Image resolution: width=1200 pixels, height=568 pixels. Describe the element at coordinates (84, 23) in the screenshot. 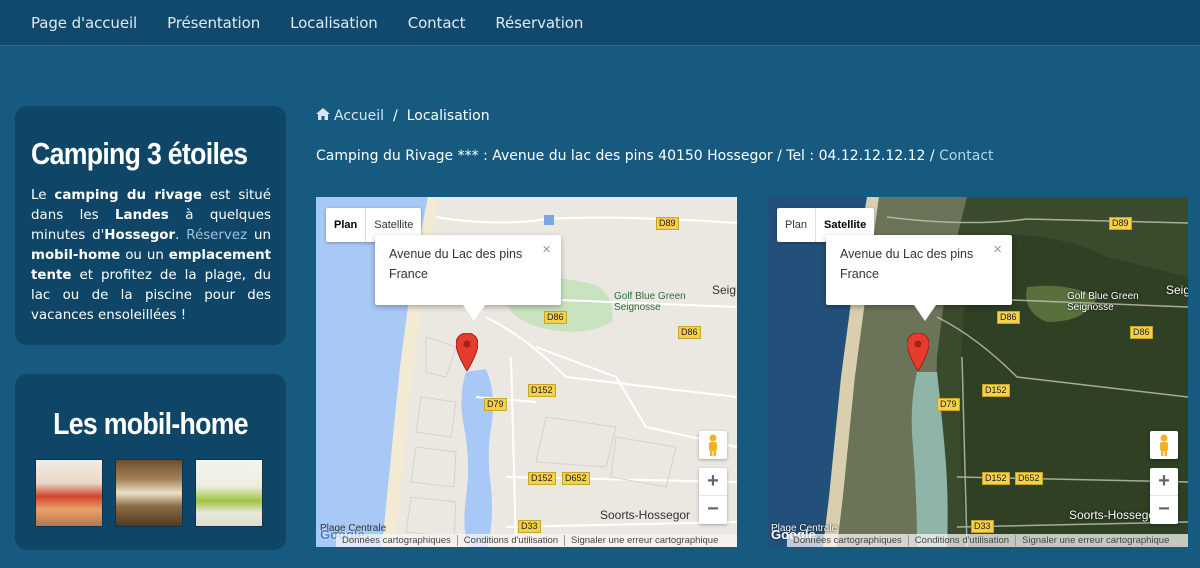

I see `nav-item-accueil: Page d'accueil` at that location.